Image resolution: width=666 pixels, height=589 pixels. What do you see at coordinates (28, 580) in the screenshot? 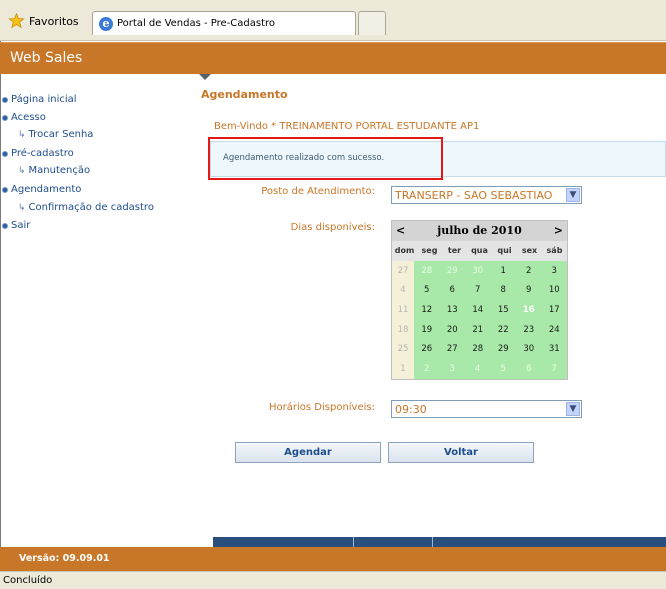
I see `status-text: Concluído` at bounding box center [28, 580].